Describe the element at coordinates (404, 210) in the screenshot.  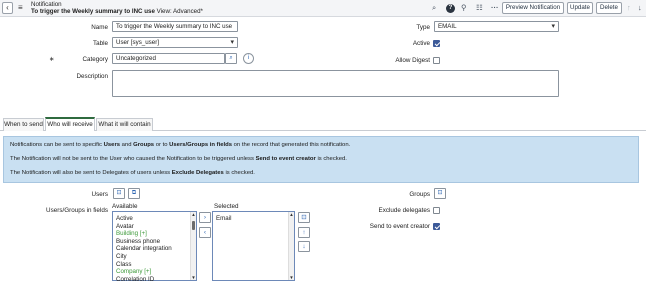
I see `exclude-delegates-label: Exclude delegates` at that location.